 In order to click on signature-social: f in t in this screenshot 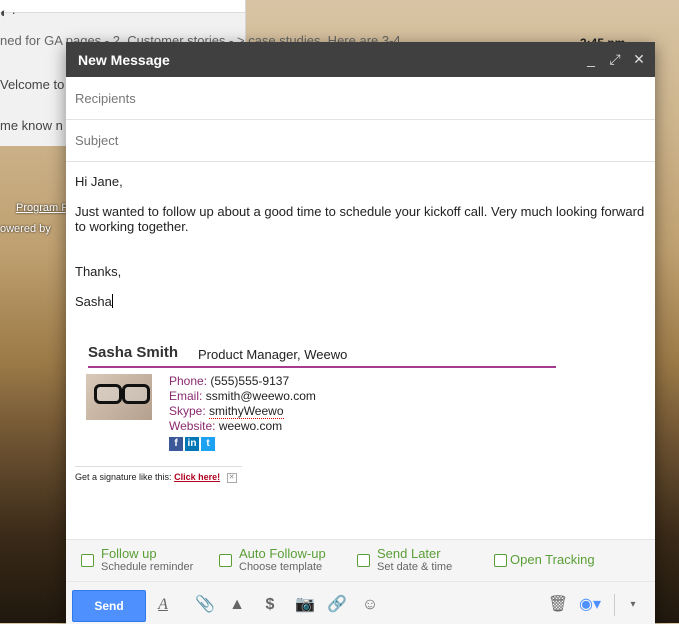, I will do `click(193, 444)`.